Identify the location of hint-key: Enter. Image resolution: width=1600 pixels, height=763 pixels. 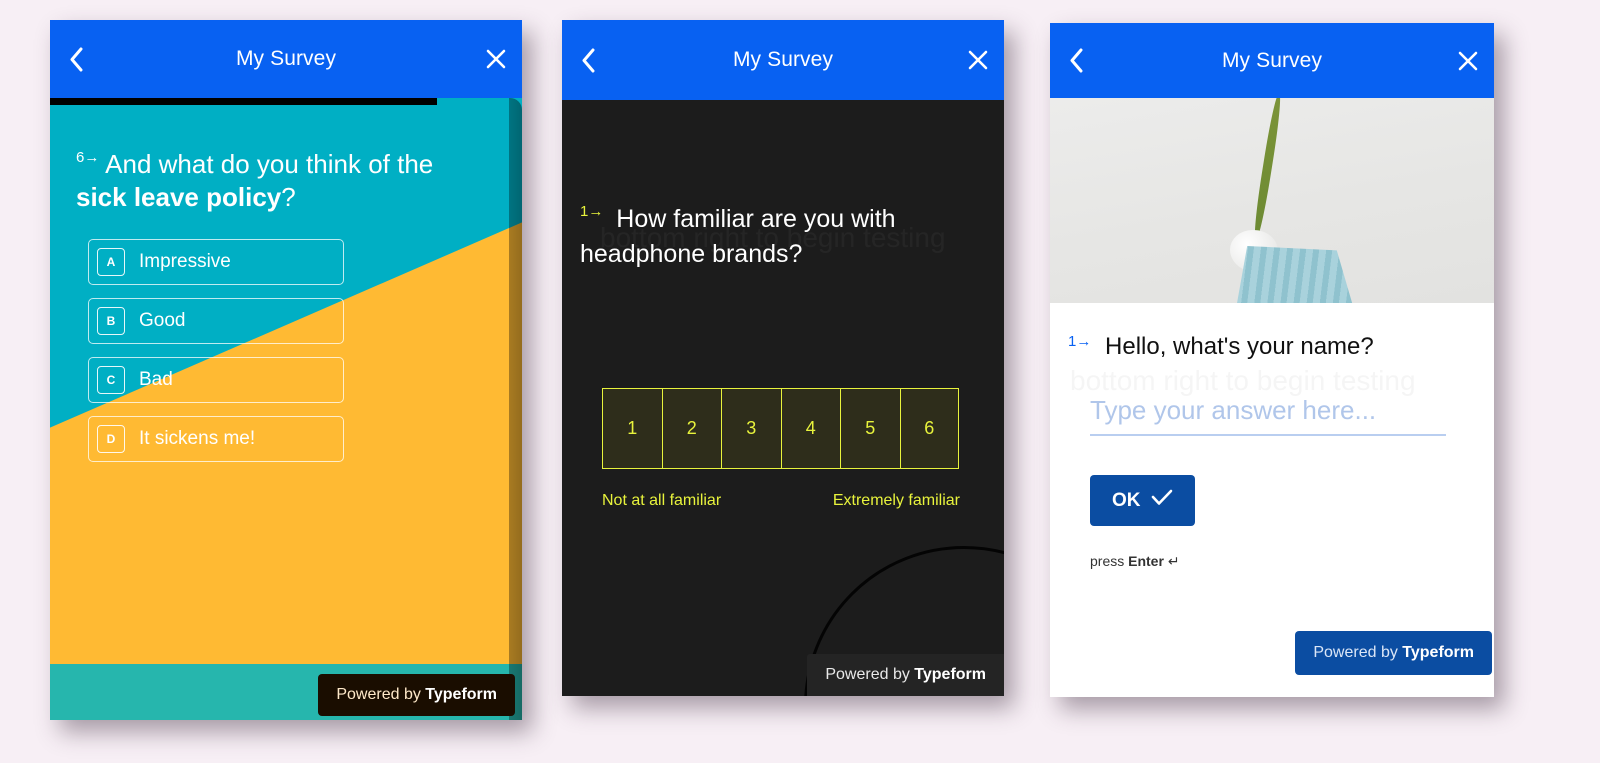
(1146, 561).